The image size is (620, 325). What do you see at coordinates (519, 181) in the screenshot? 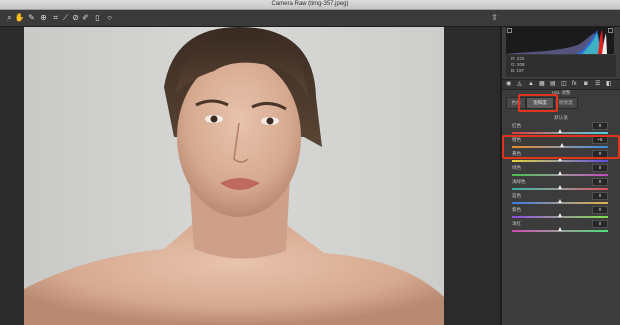
I see `slider-label: 浅绿色` at bounding box center [519, 181].